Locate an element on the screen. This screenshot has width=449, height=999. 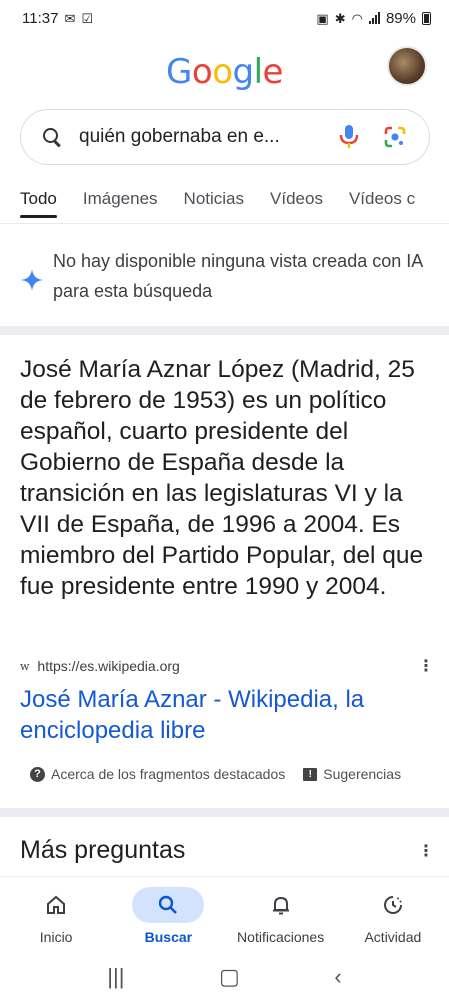
bottom-navigation: Inicio Buscar Notificaciones Actividad is located at coordinates (224, 915).